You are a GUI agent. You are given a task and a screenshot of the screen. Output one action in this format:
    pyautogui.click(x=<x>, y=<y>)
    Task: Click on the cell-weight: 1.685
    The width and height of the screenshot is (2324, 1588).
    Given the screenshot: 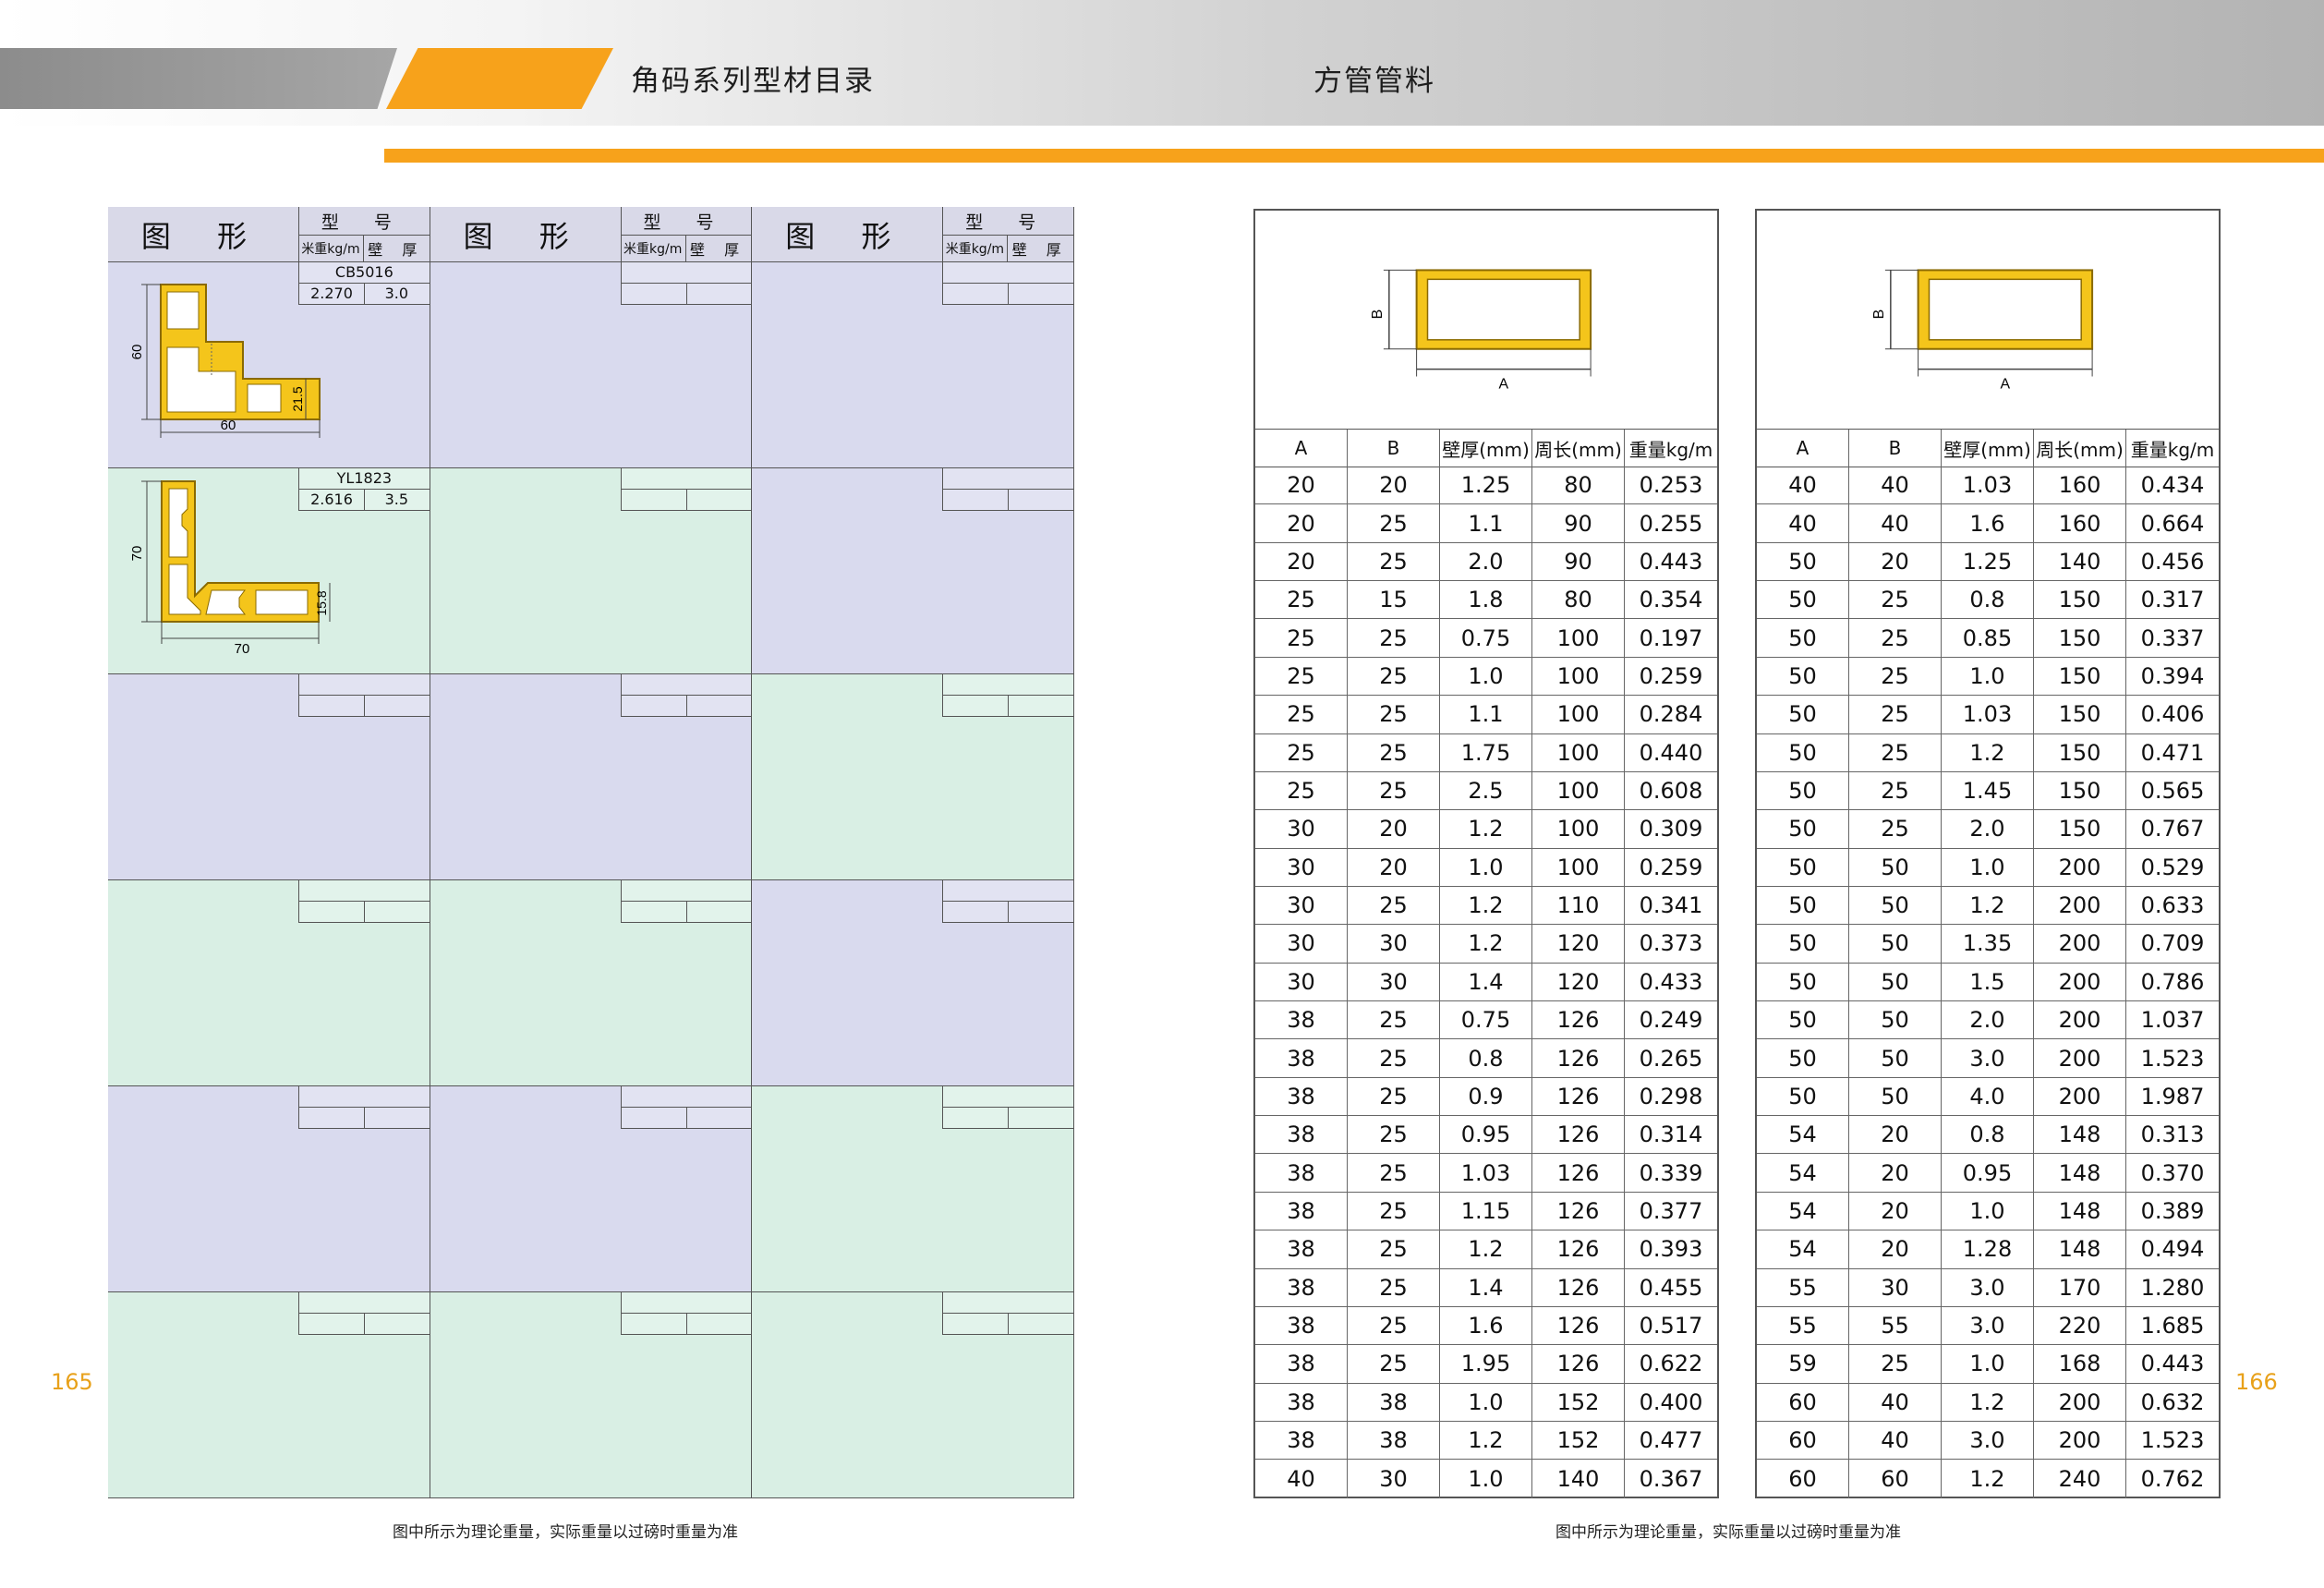 What is the action you would take?
    pyautogui.click(x=2172, y=1326)
    